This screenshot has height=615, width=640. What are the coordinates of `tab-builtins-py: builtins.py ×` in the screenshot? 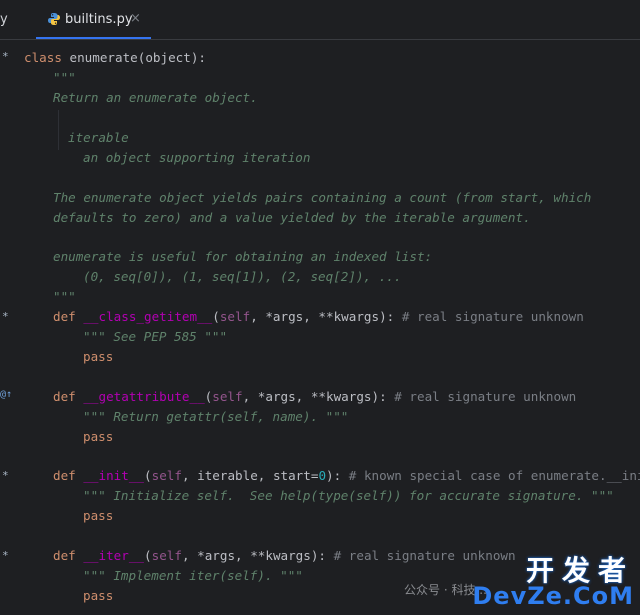 It's located at (93, 19).